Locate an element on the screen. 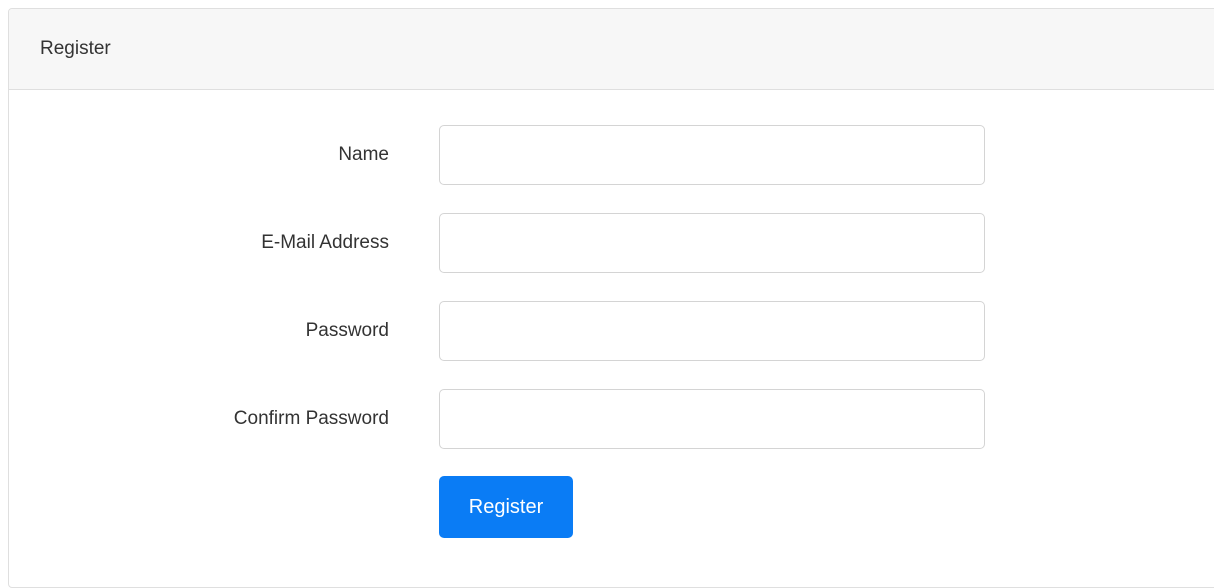 This screenshot has height=588, width=1214. register-button: Register is located at coordinates (506, 507).